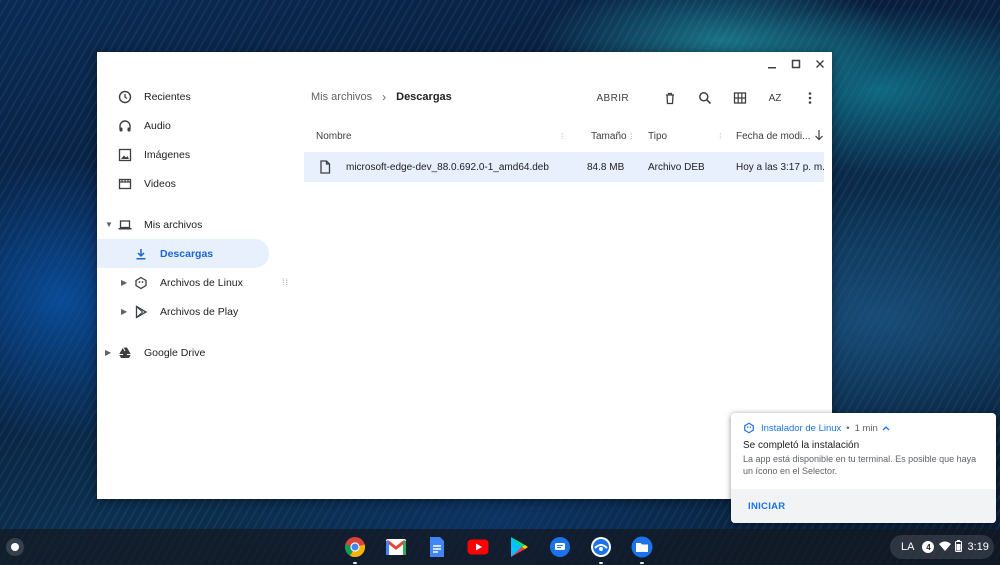  Describe the element at coordinates (780, 167) in the screenshot. I see `file-date: Hoy a las 3:17 p. m.` at that location.